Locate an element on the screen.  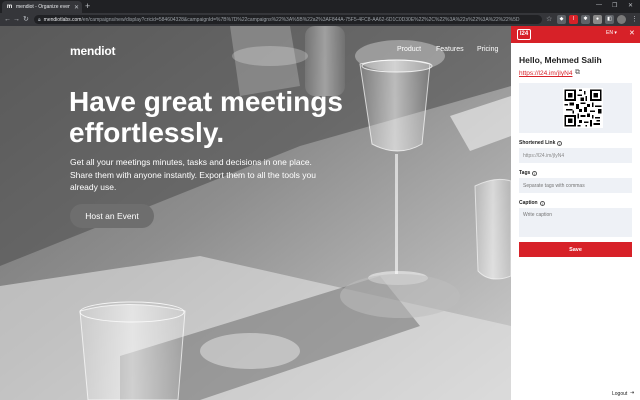
star-icon: ☆ is located at coordinates (549, 19).